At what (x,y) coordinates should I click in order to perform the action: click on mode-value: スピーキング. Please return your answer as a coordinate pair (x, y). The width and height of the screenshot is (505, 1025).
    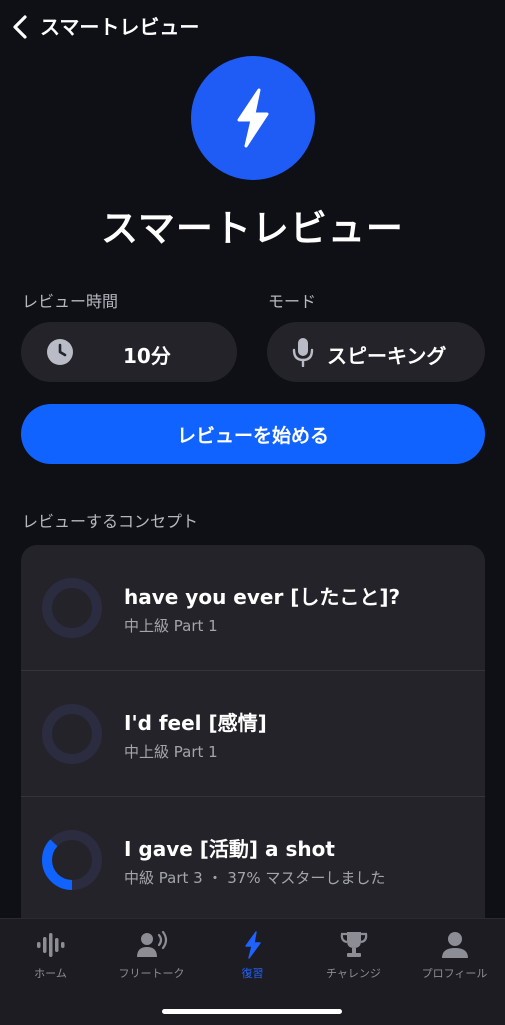
    Looking at the image, I should click on (387, 356).